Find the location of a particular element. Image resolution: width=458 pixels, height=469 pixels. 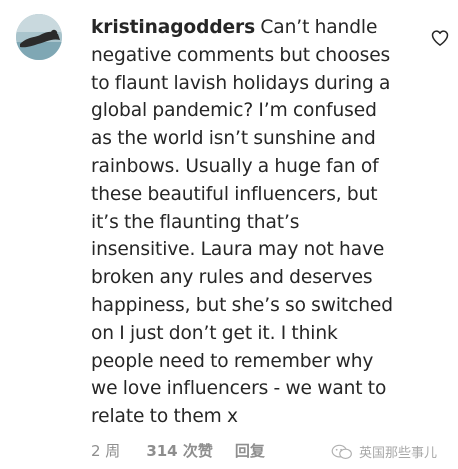

comment-username: kristinagodders is located at coordinates (173, 27).